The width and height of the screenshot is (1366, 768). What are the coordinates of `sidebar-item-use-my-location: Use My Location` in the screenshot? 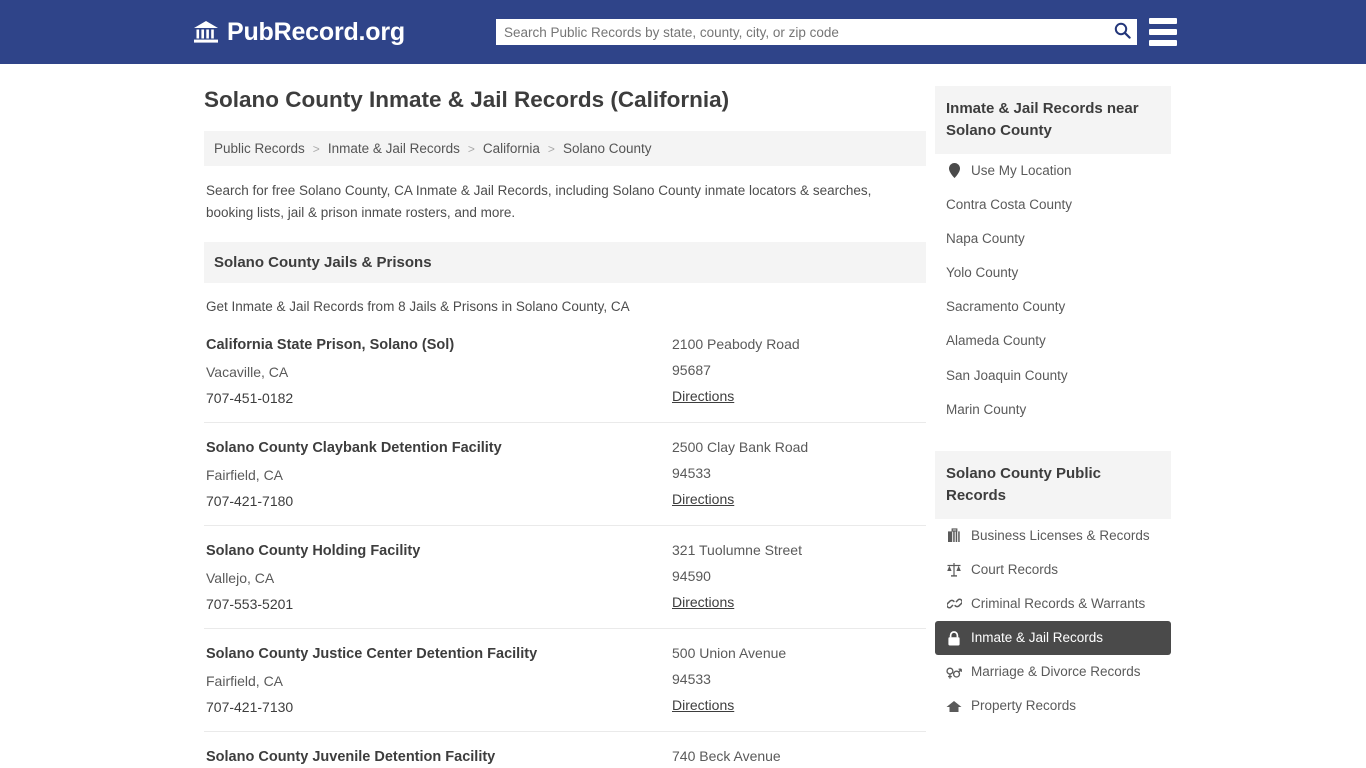 It's located at (1053, 171).